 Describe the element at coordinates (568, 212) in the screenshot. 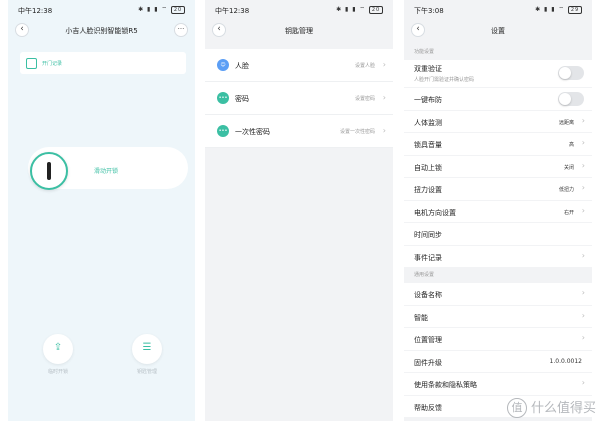

I see `setting-value: 右开` at that location.